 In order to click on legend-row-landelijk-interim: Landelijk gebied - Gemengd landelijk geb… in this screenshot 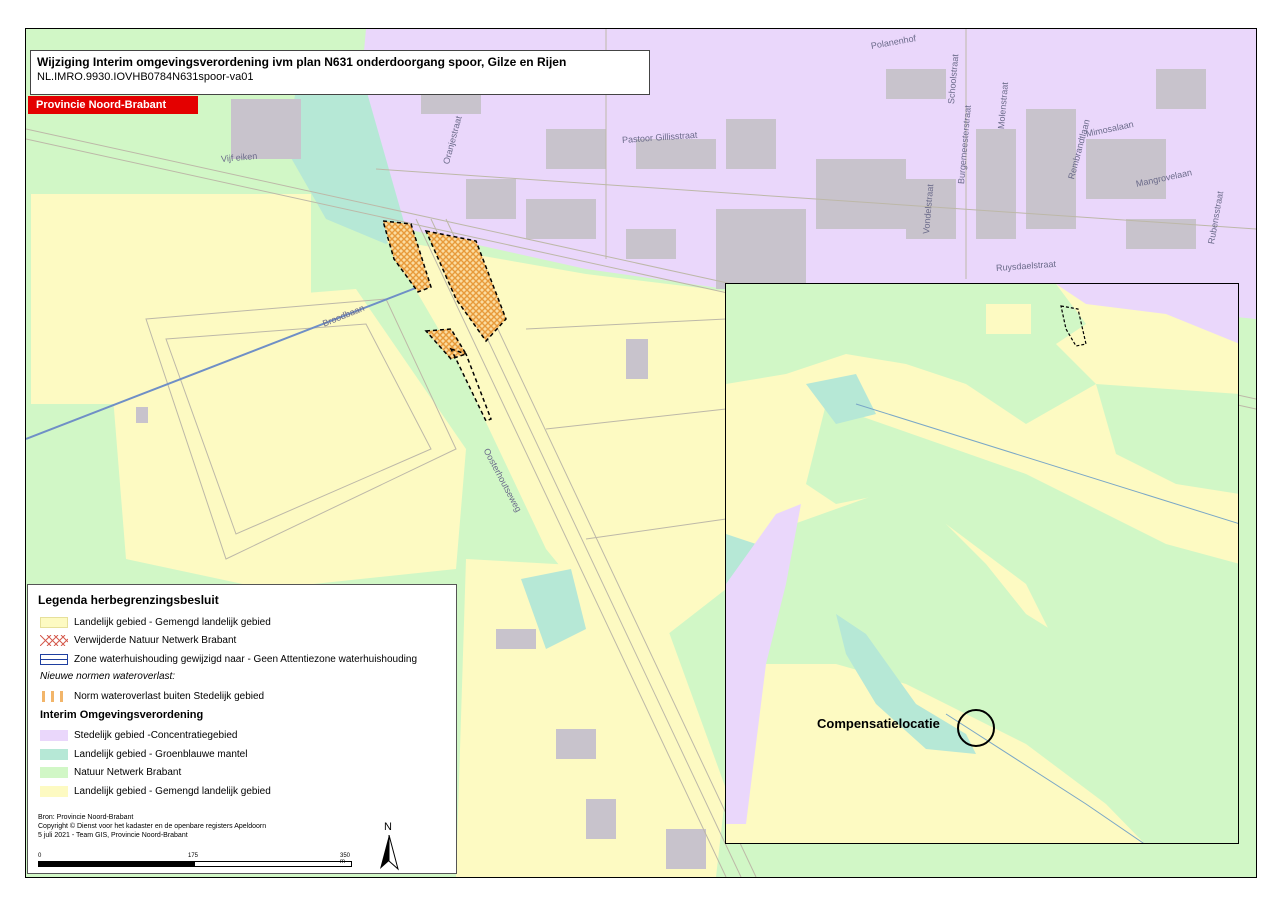, I will do `click(155, 791)`.